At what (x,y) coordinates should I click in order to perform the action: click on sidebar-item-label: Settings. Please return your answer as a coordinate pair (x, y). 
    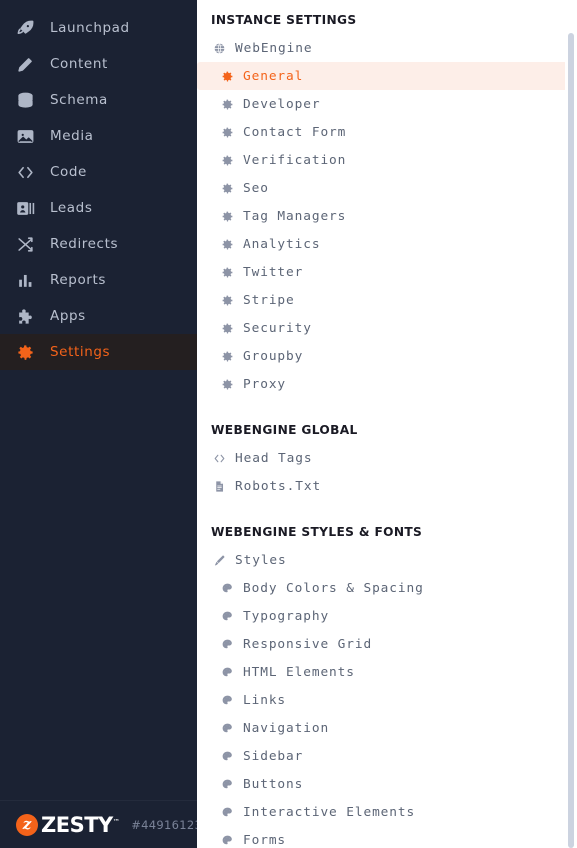
    Looking at the image, I should click on (80, 352).